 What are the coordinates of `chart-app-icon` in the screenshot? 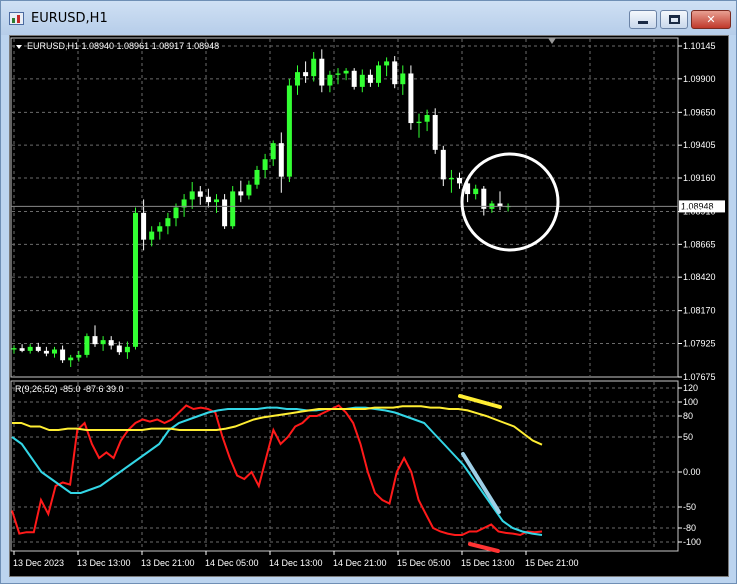 It's located at (16, 18).